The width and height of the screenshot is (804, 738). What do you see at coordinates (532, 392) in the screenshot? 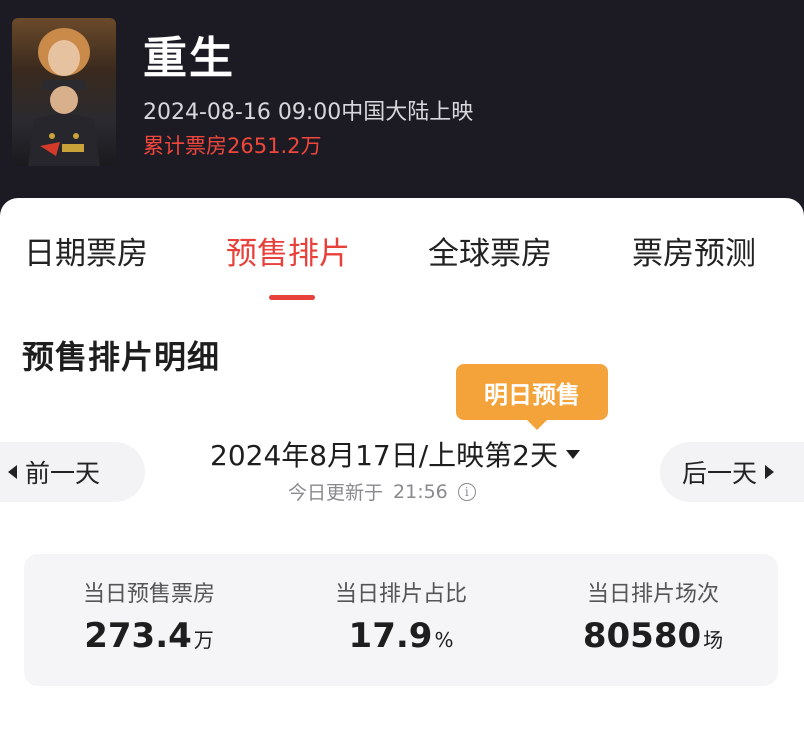
I see `presale-badge: 明日预售` at bounding box center [532, 392].